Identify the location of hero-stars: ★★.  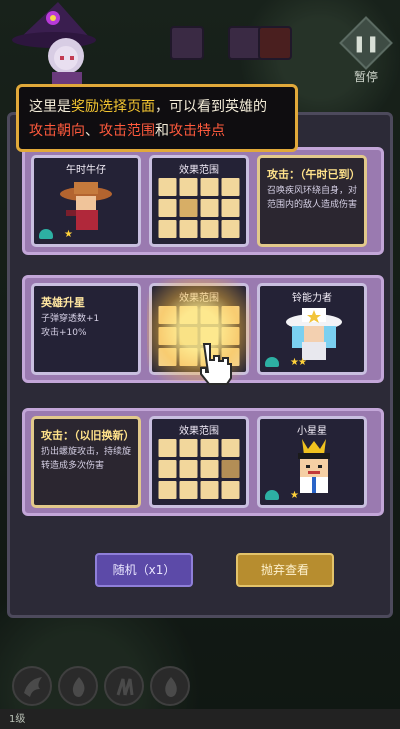
(298, 362).